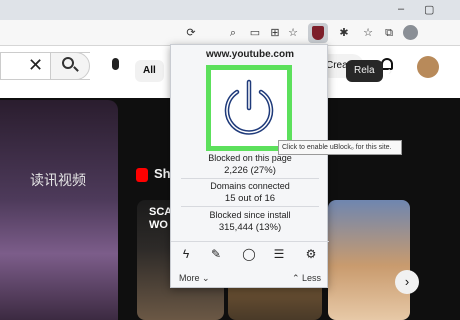 The image size is (460, 320). I want to click on power-button, so click(249, 108).